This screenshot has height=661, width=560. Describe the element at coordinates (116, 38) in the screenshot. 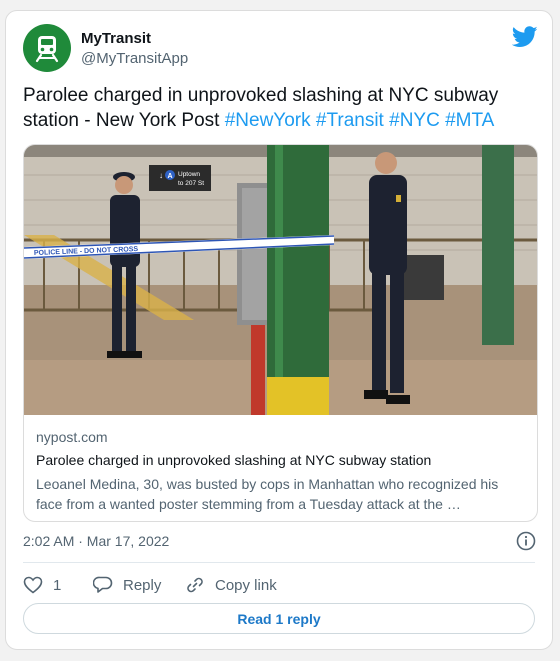

I see `account-name: MyTransit` at that location.